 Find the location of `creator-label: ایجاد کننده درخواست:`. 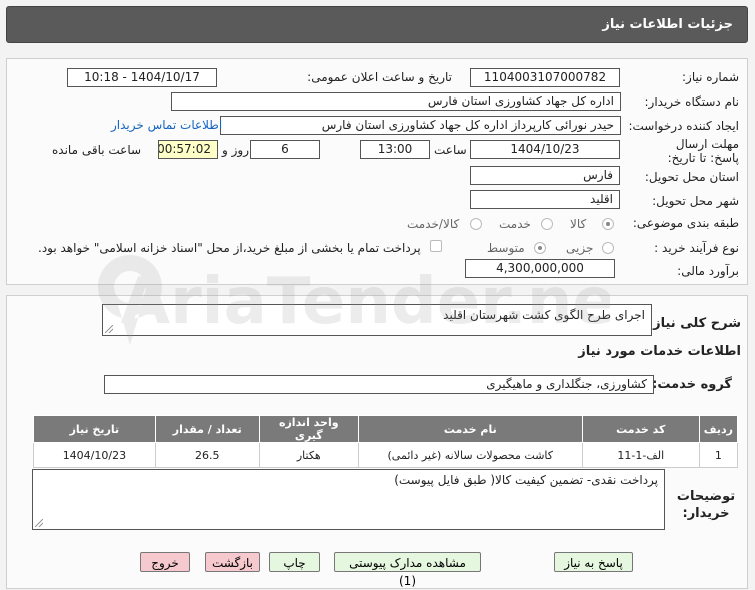

creator-label: ایجاد کننده درخواست: is located at coordinates (683, 126).